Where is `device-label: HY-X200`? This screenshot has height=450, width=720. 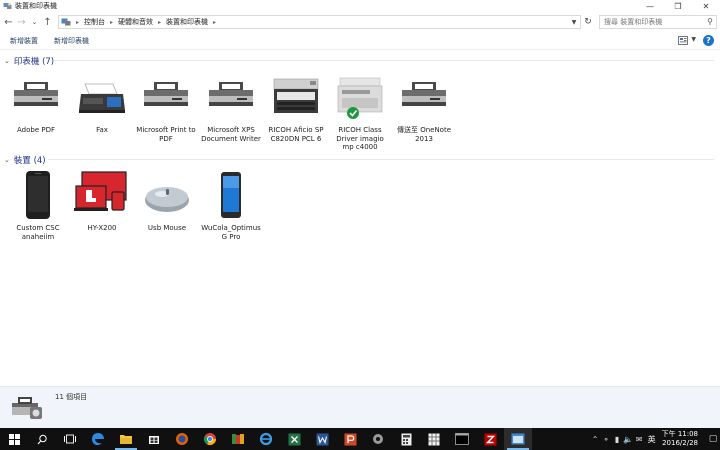 device-label: HY-X200 is located at coordinates (102, 228).